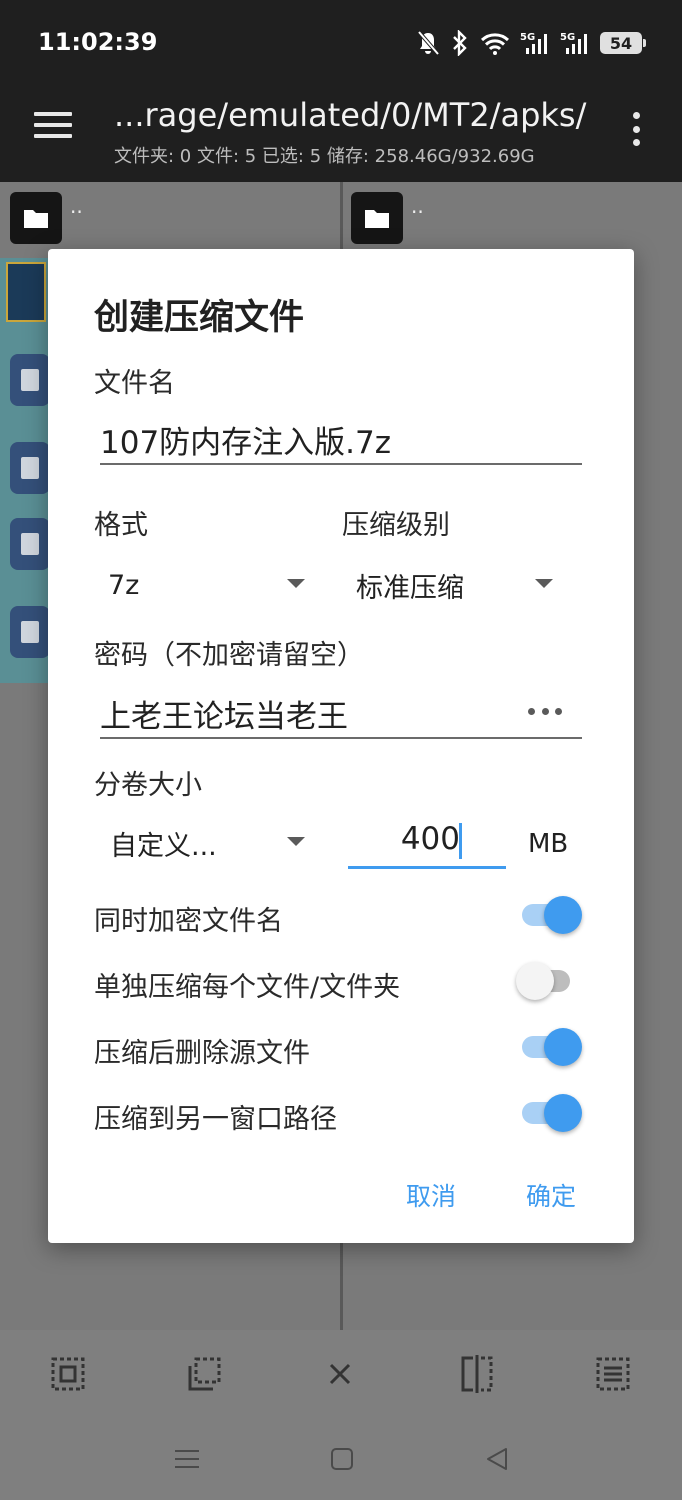 The image size is (682, 1500). What do you see at coordinates (124, 585) in the screenshot?
I see `format-value: 7z` at bounding box center [124, 585].